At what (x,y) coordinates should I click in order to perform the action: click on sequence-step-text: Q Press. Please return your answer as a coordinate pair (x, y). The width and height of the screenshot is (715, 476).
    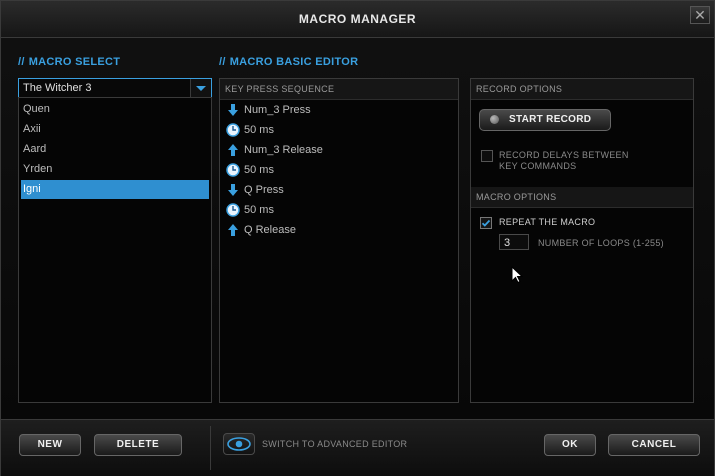
    Looking at the image, I should click on (264, 190).